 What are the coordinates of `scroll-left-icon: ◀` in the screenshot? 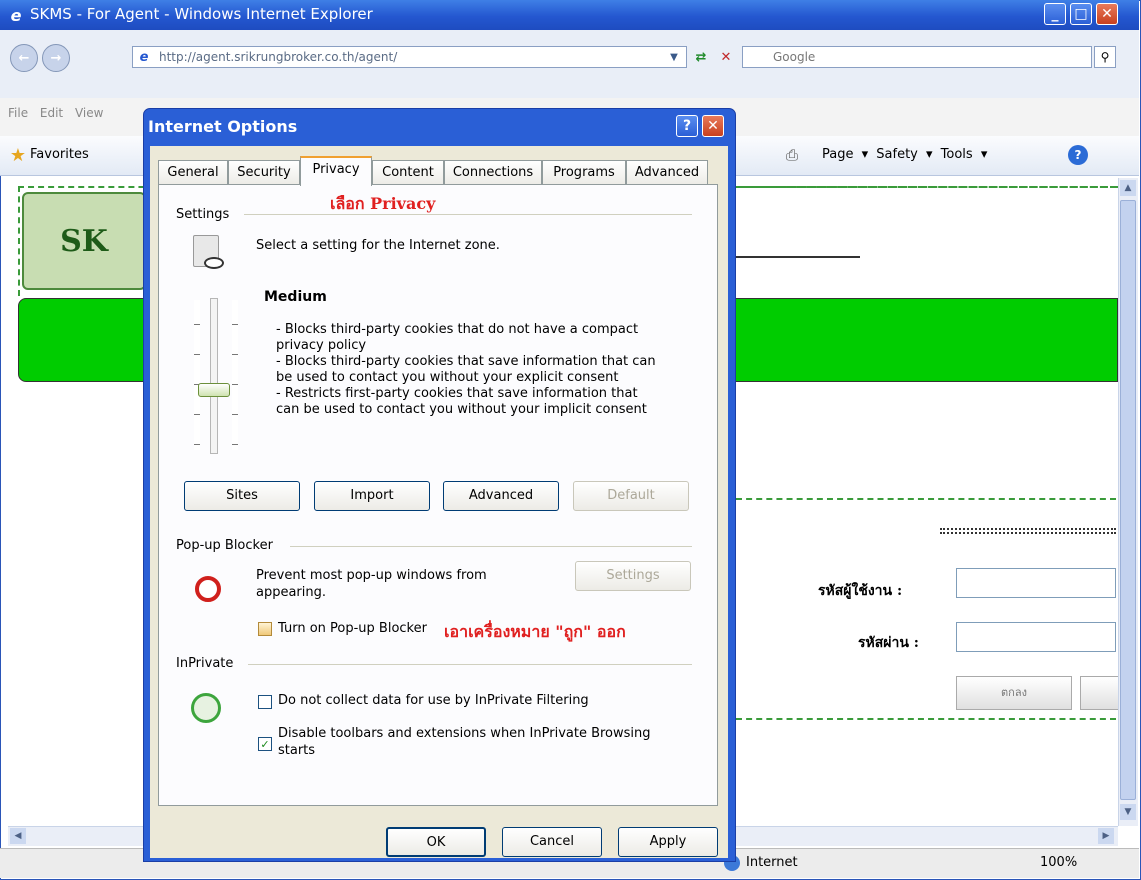 It's located at (18, 836).